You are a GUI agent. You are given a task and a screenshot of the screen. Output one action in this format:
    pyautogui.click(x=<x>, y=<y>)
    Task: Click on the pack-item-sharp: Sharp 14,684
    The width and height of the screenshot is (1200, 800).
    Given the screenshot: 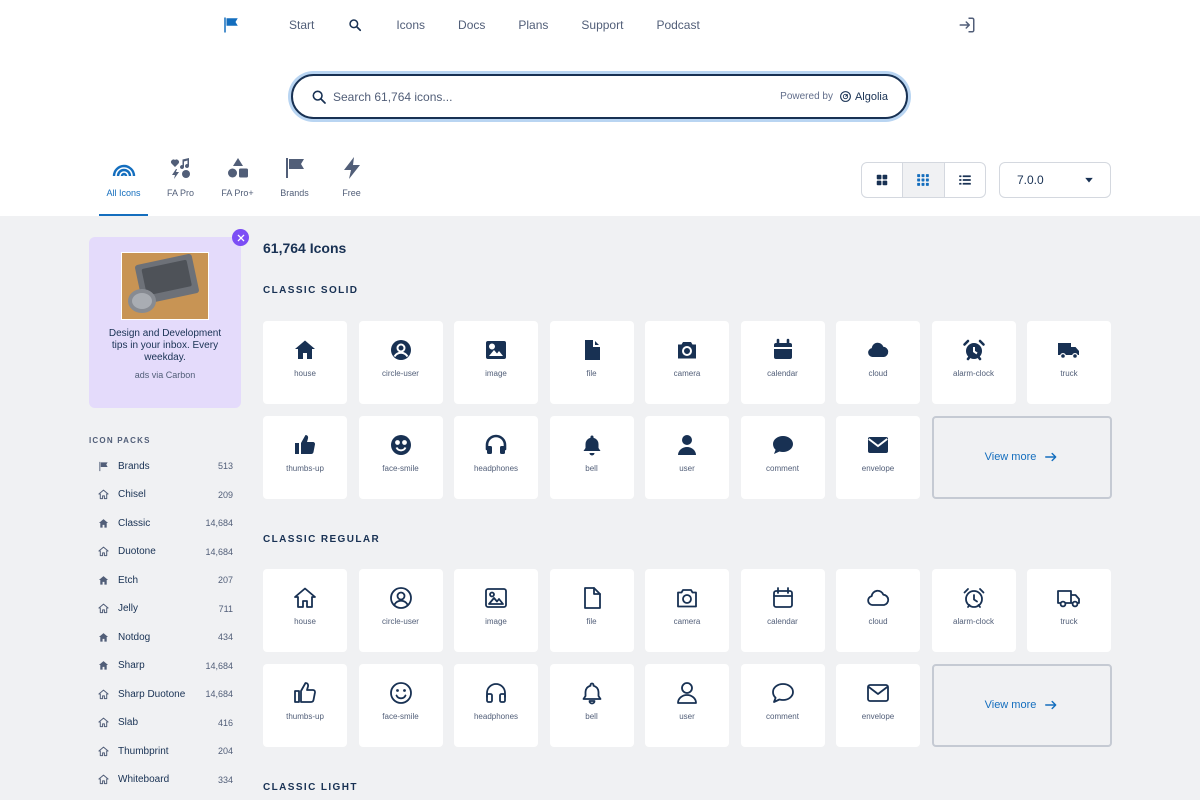 What is the action you would take?
    pyautogui.click(x=161, y=666)
    